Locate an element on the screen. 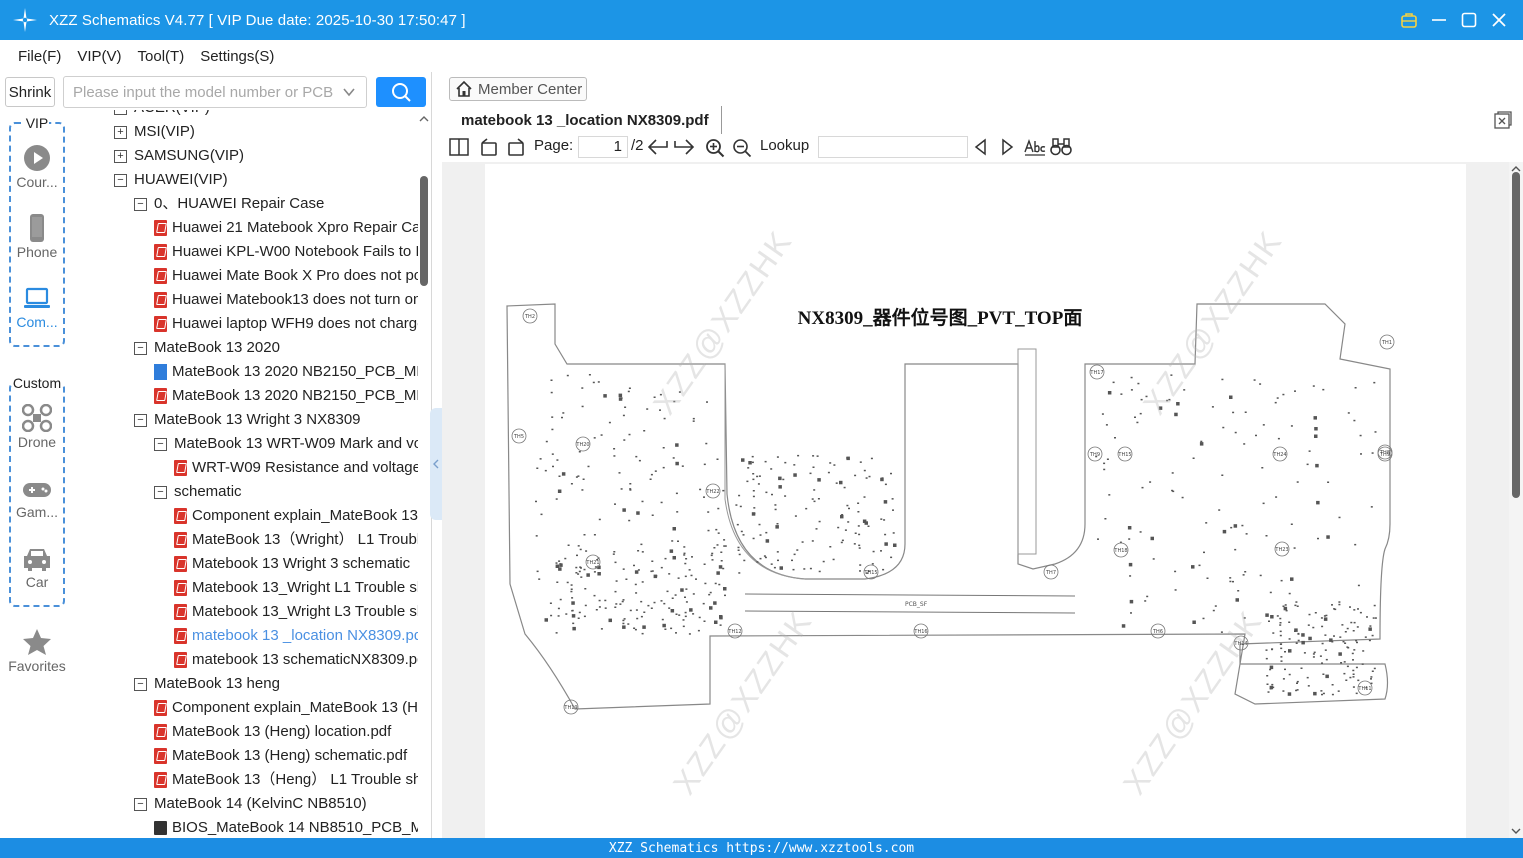 This screenshot has width=1523, height=858. tree-folder: −MateBook 13 WRT-W09 Mark and voltage is located at coordinates (286, 444).